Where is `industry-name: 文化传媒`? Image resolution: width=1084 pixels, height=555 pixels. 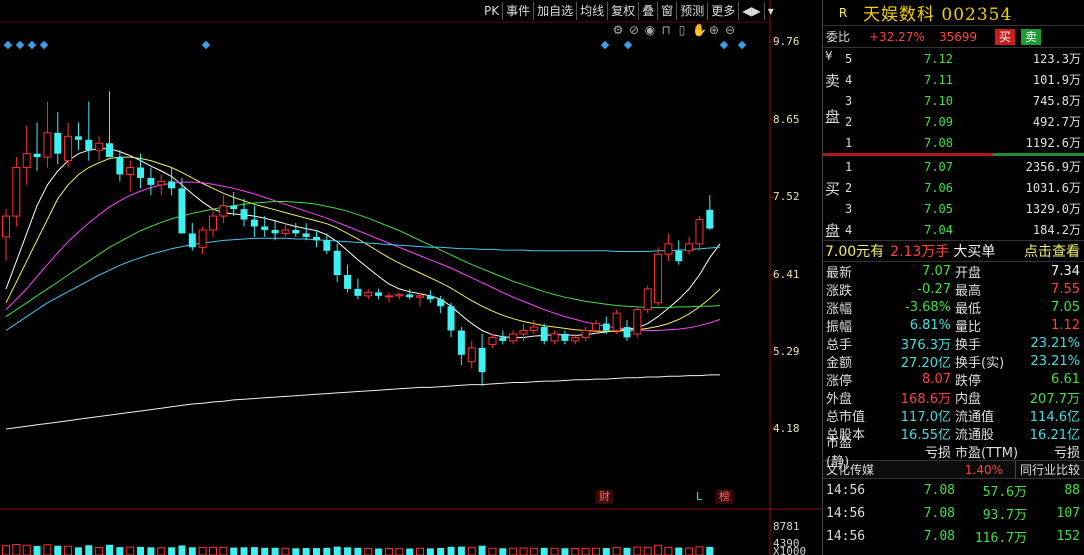
industry-name: 文化传媒 is located at coordinates (888, 469).